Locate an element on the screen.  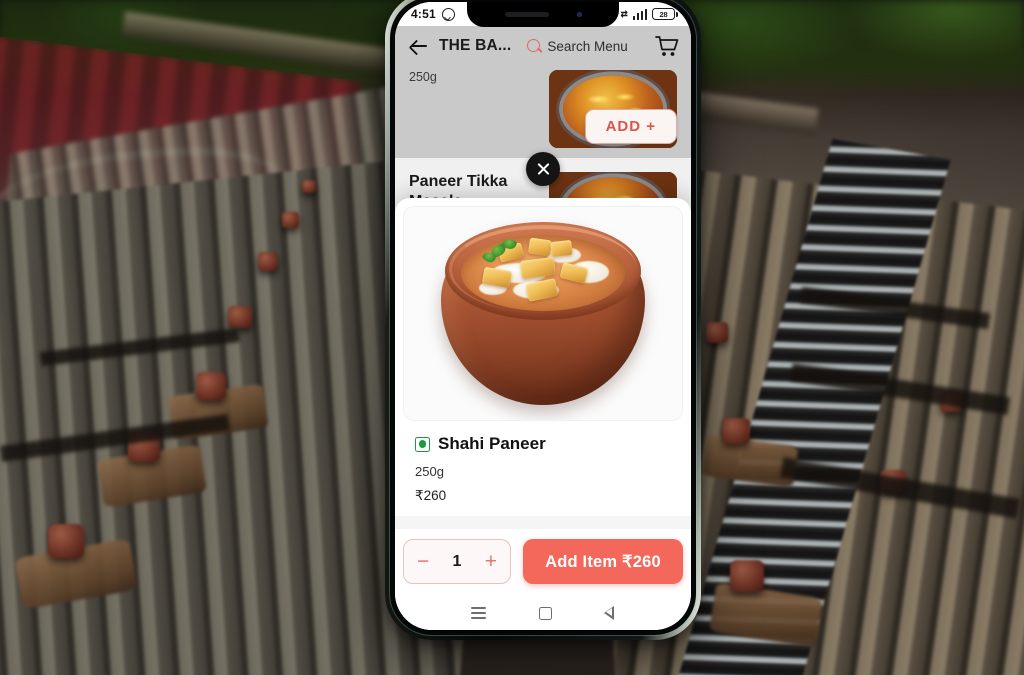
app-header: THE BA... Search Menu is located at coordinates (543, 46).